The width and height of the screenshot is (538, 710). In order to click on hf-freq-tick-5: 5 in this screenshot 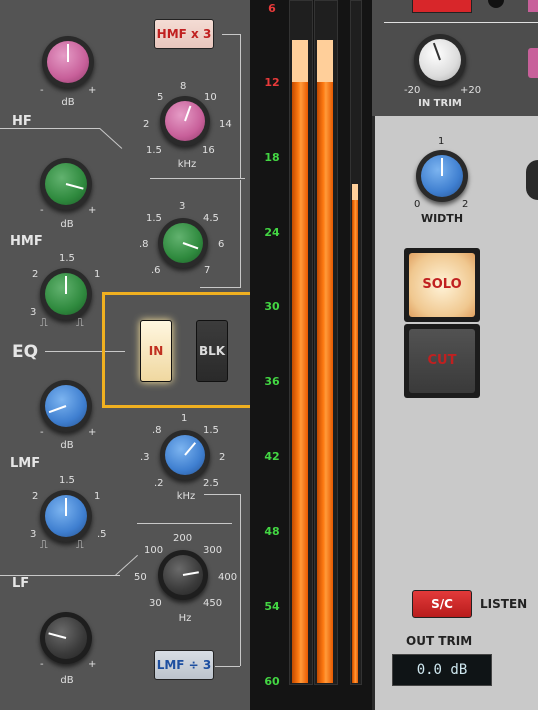, I will do `click(160, 97)`.